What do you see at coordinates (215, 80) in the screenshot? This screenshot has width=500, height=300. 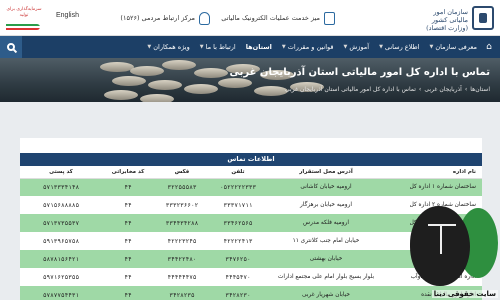 I see `coins-image` at bounding box center [215, 80].